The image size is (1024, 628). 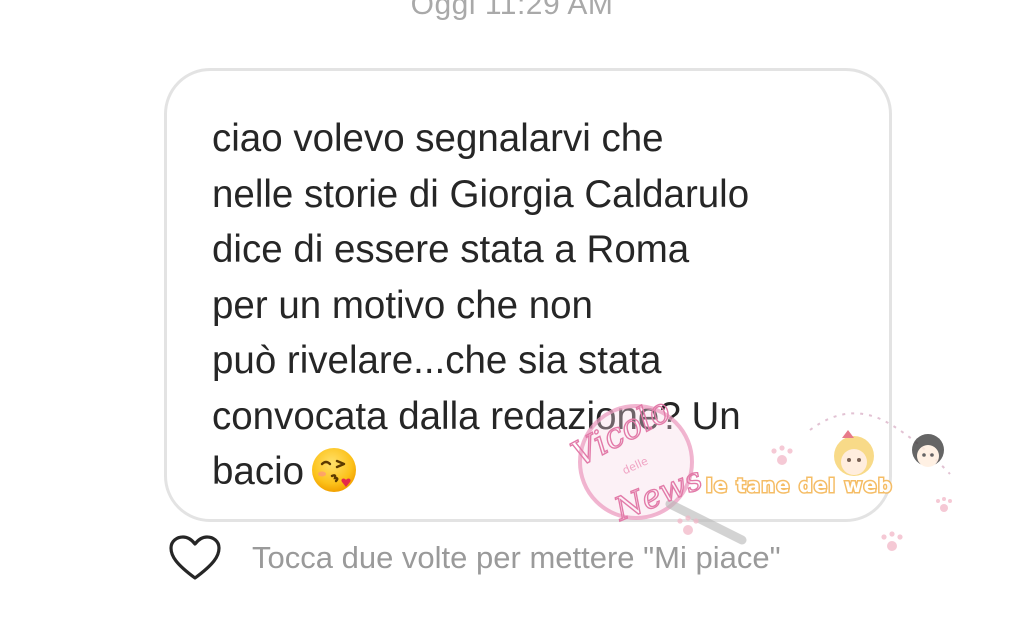 I want to click on message-line: convocata dalla redazione? Un, so click(x=476, y=416).